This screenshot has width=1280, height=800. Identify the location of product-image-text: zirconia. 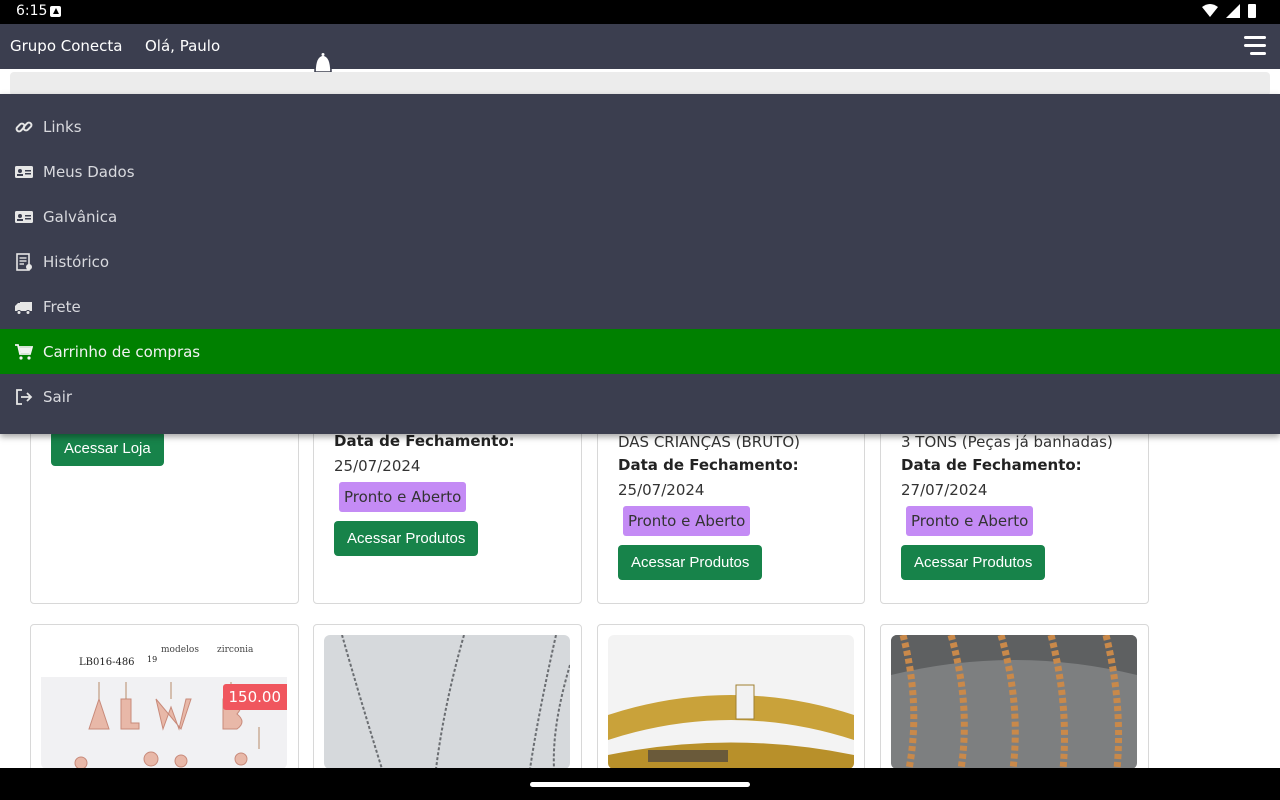
(235, 650).